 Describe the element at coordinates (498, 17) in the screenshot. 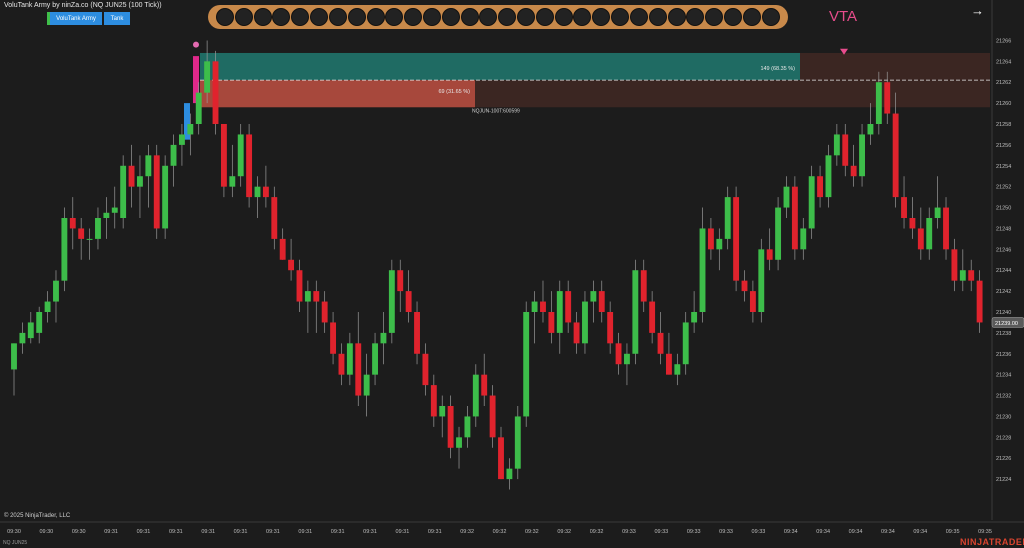

I see `signal-dots-bar` at that location.